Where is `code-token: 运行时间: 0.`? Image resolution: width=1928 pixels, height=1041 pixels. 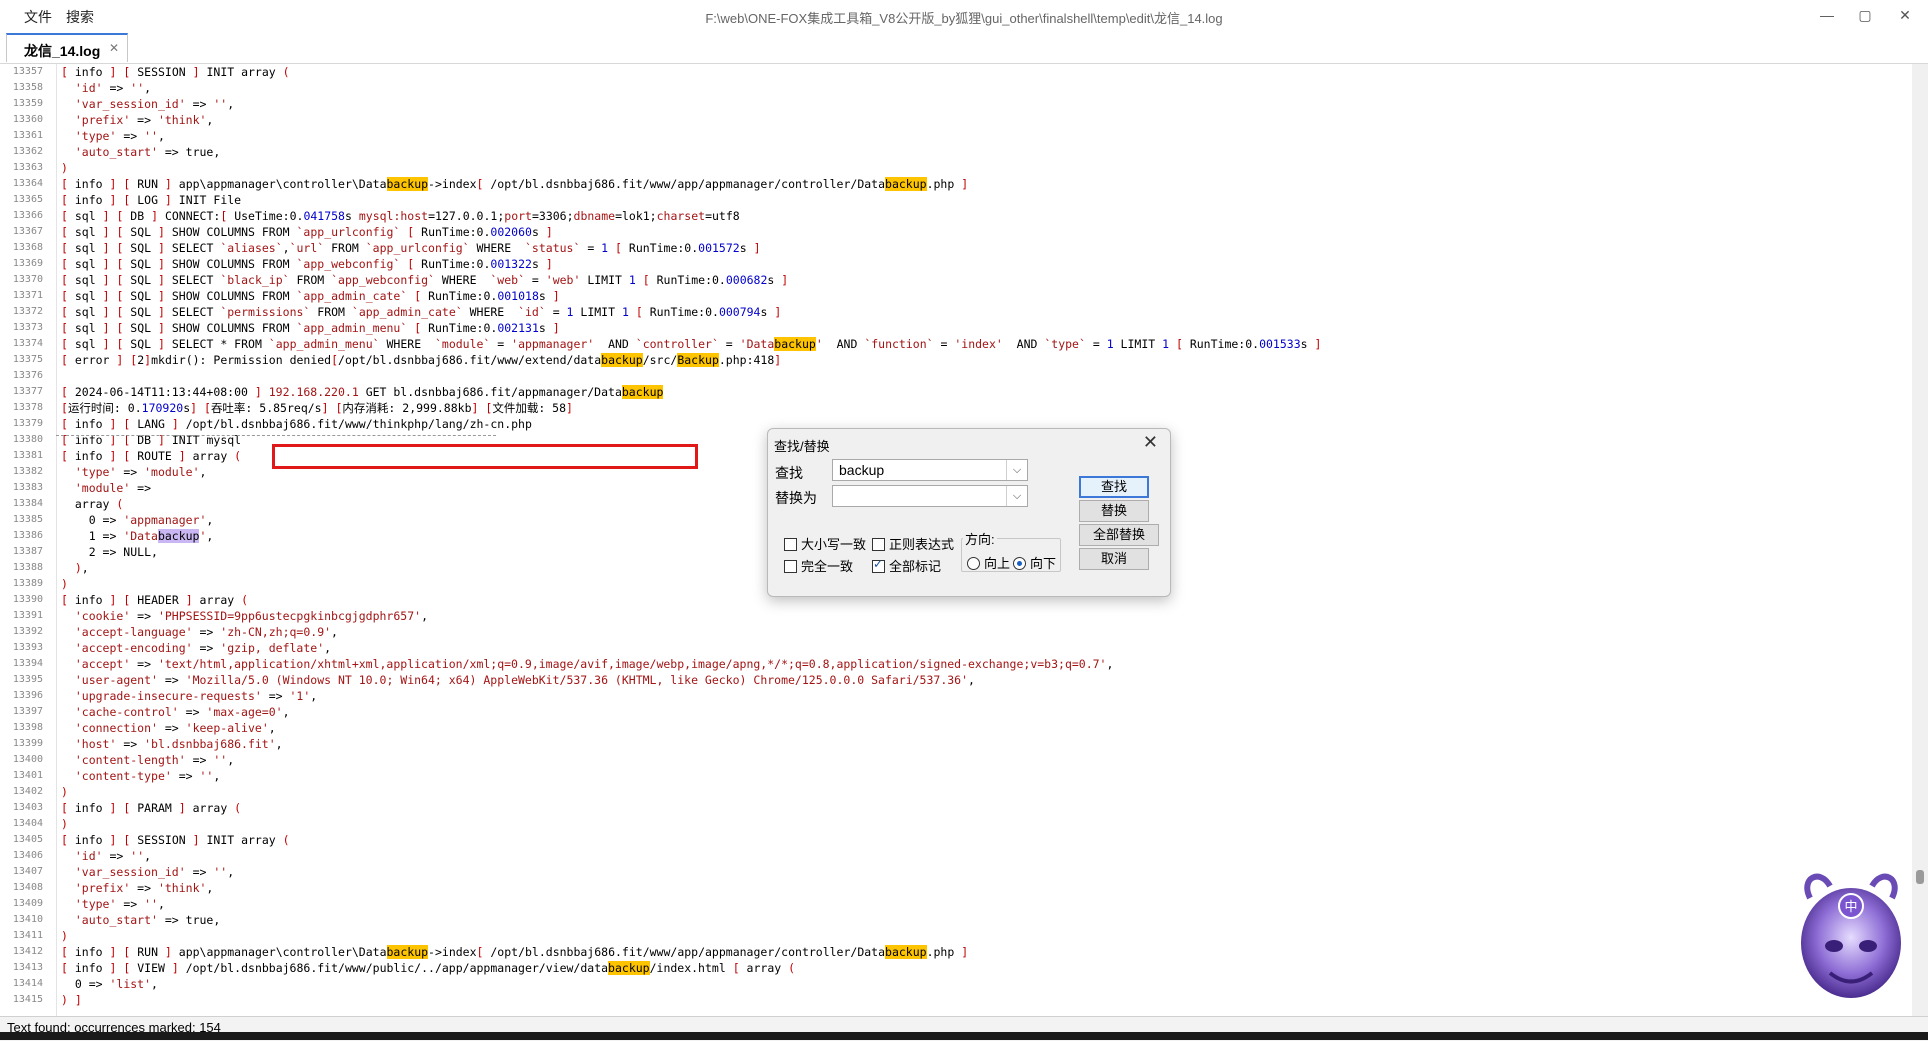 code-token: 运行时间: 0. is located at coordinates (104, 408).